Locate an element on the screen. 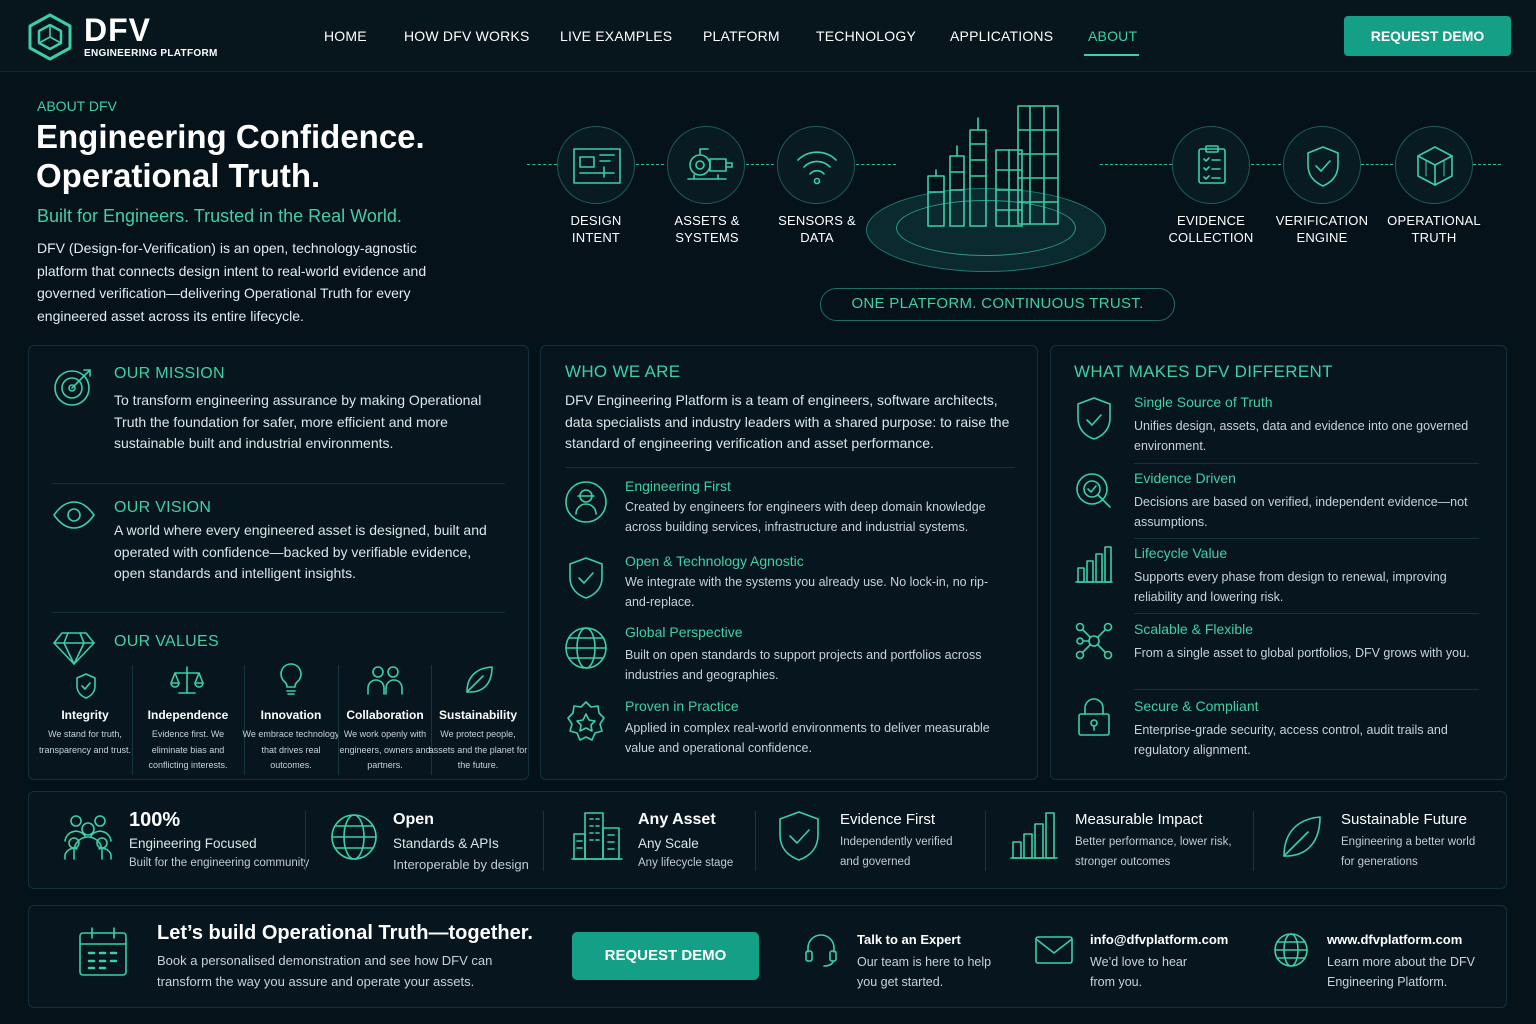 The height and width of the screenshot is (1024, 1536). value-title-innovation: Innovation is located at coordinates (291, 715).